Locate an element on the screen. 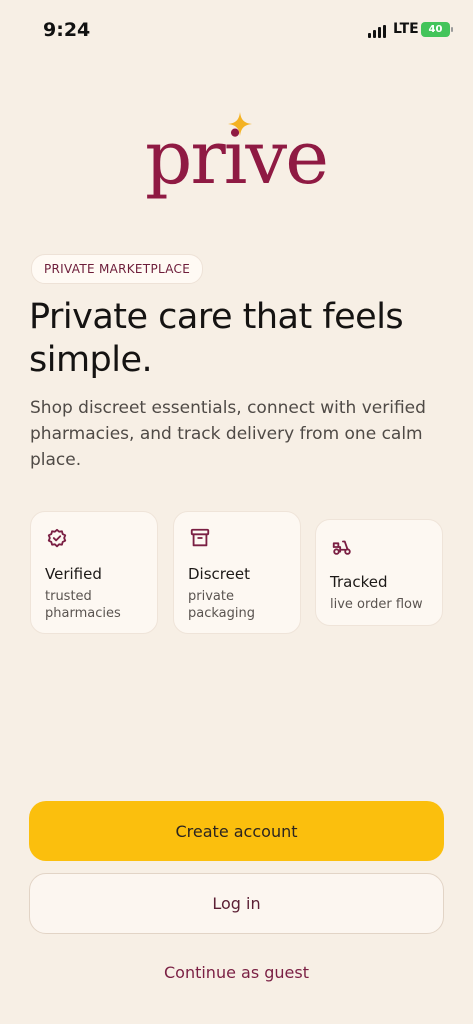 The image size is (473, 1024). scooter-icon is located at coordinates (341, 547).